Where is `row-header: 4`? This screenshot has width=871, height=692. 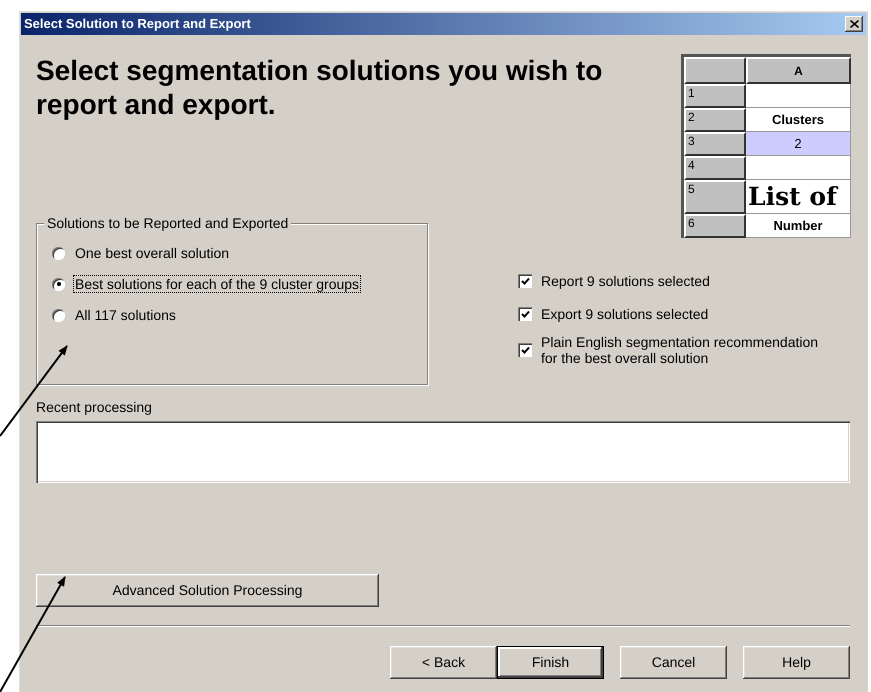
row-header: 4 is located at coordinates (715, 168).